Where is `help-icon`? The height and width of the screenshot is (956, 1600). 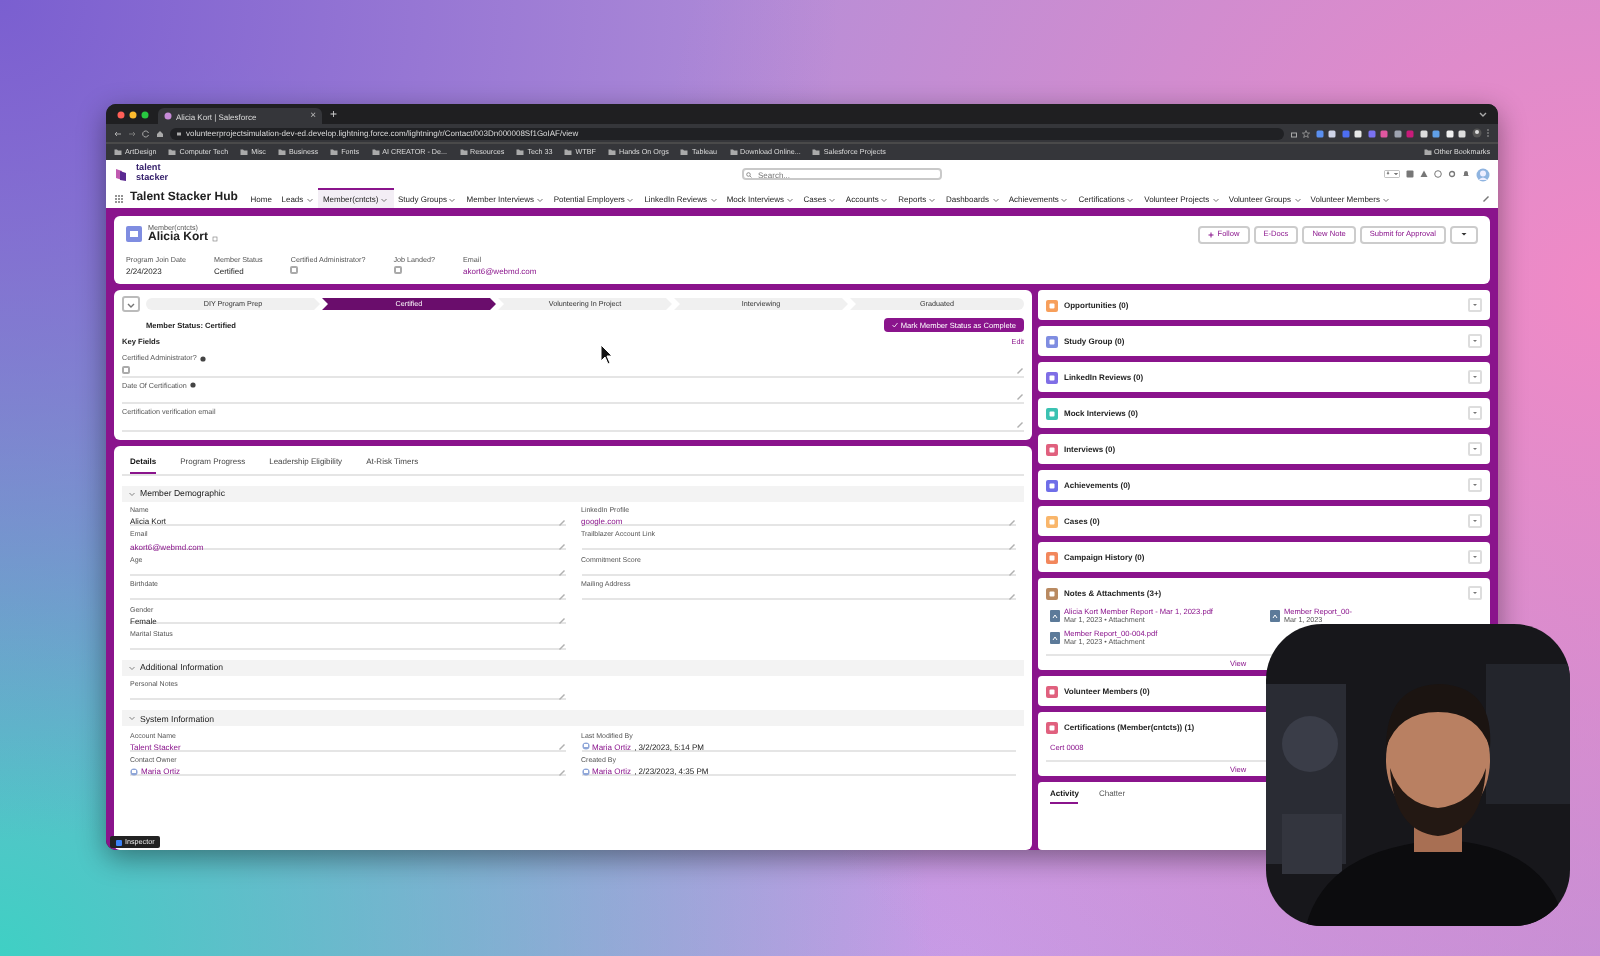 help-icon is located at coordinates (1438, 174).